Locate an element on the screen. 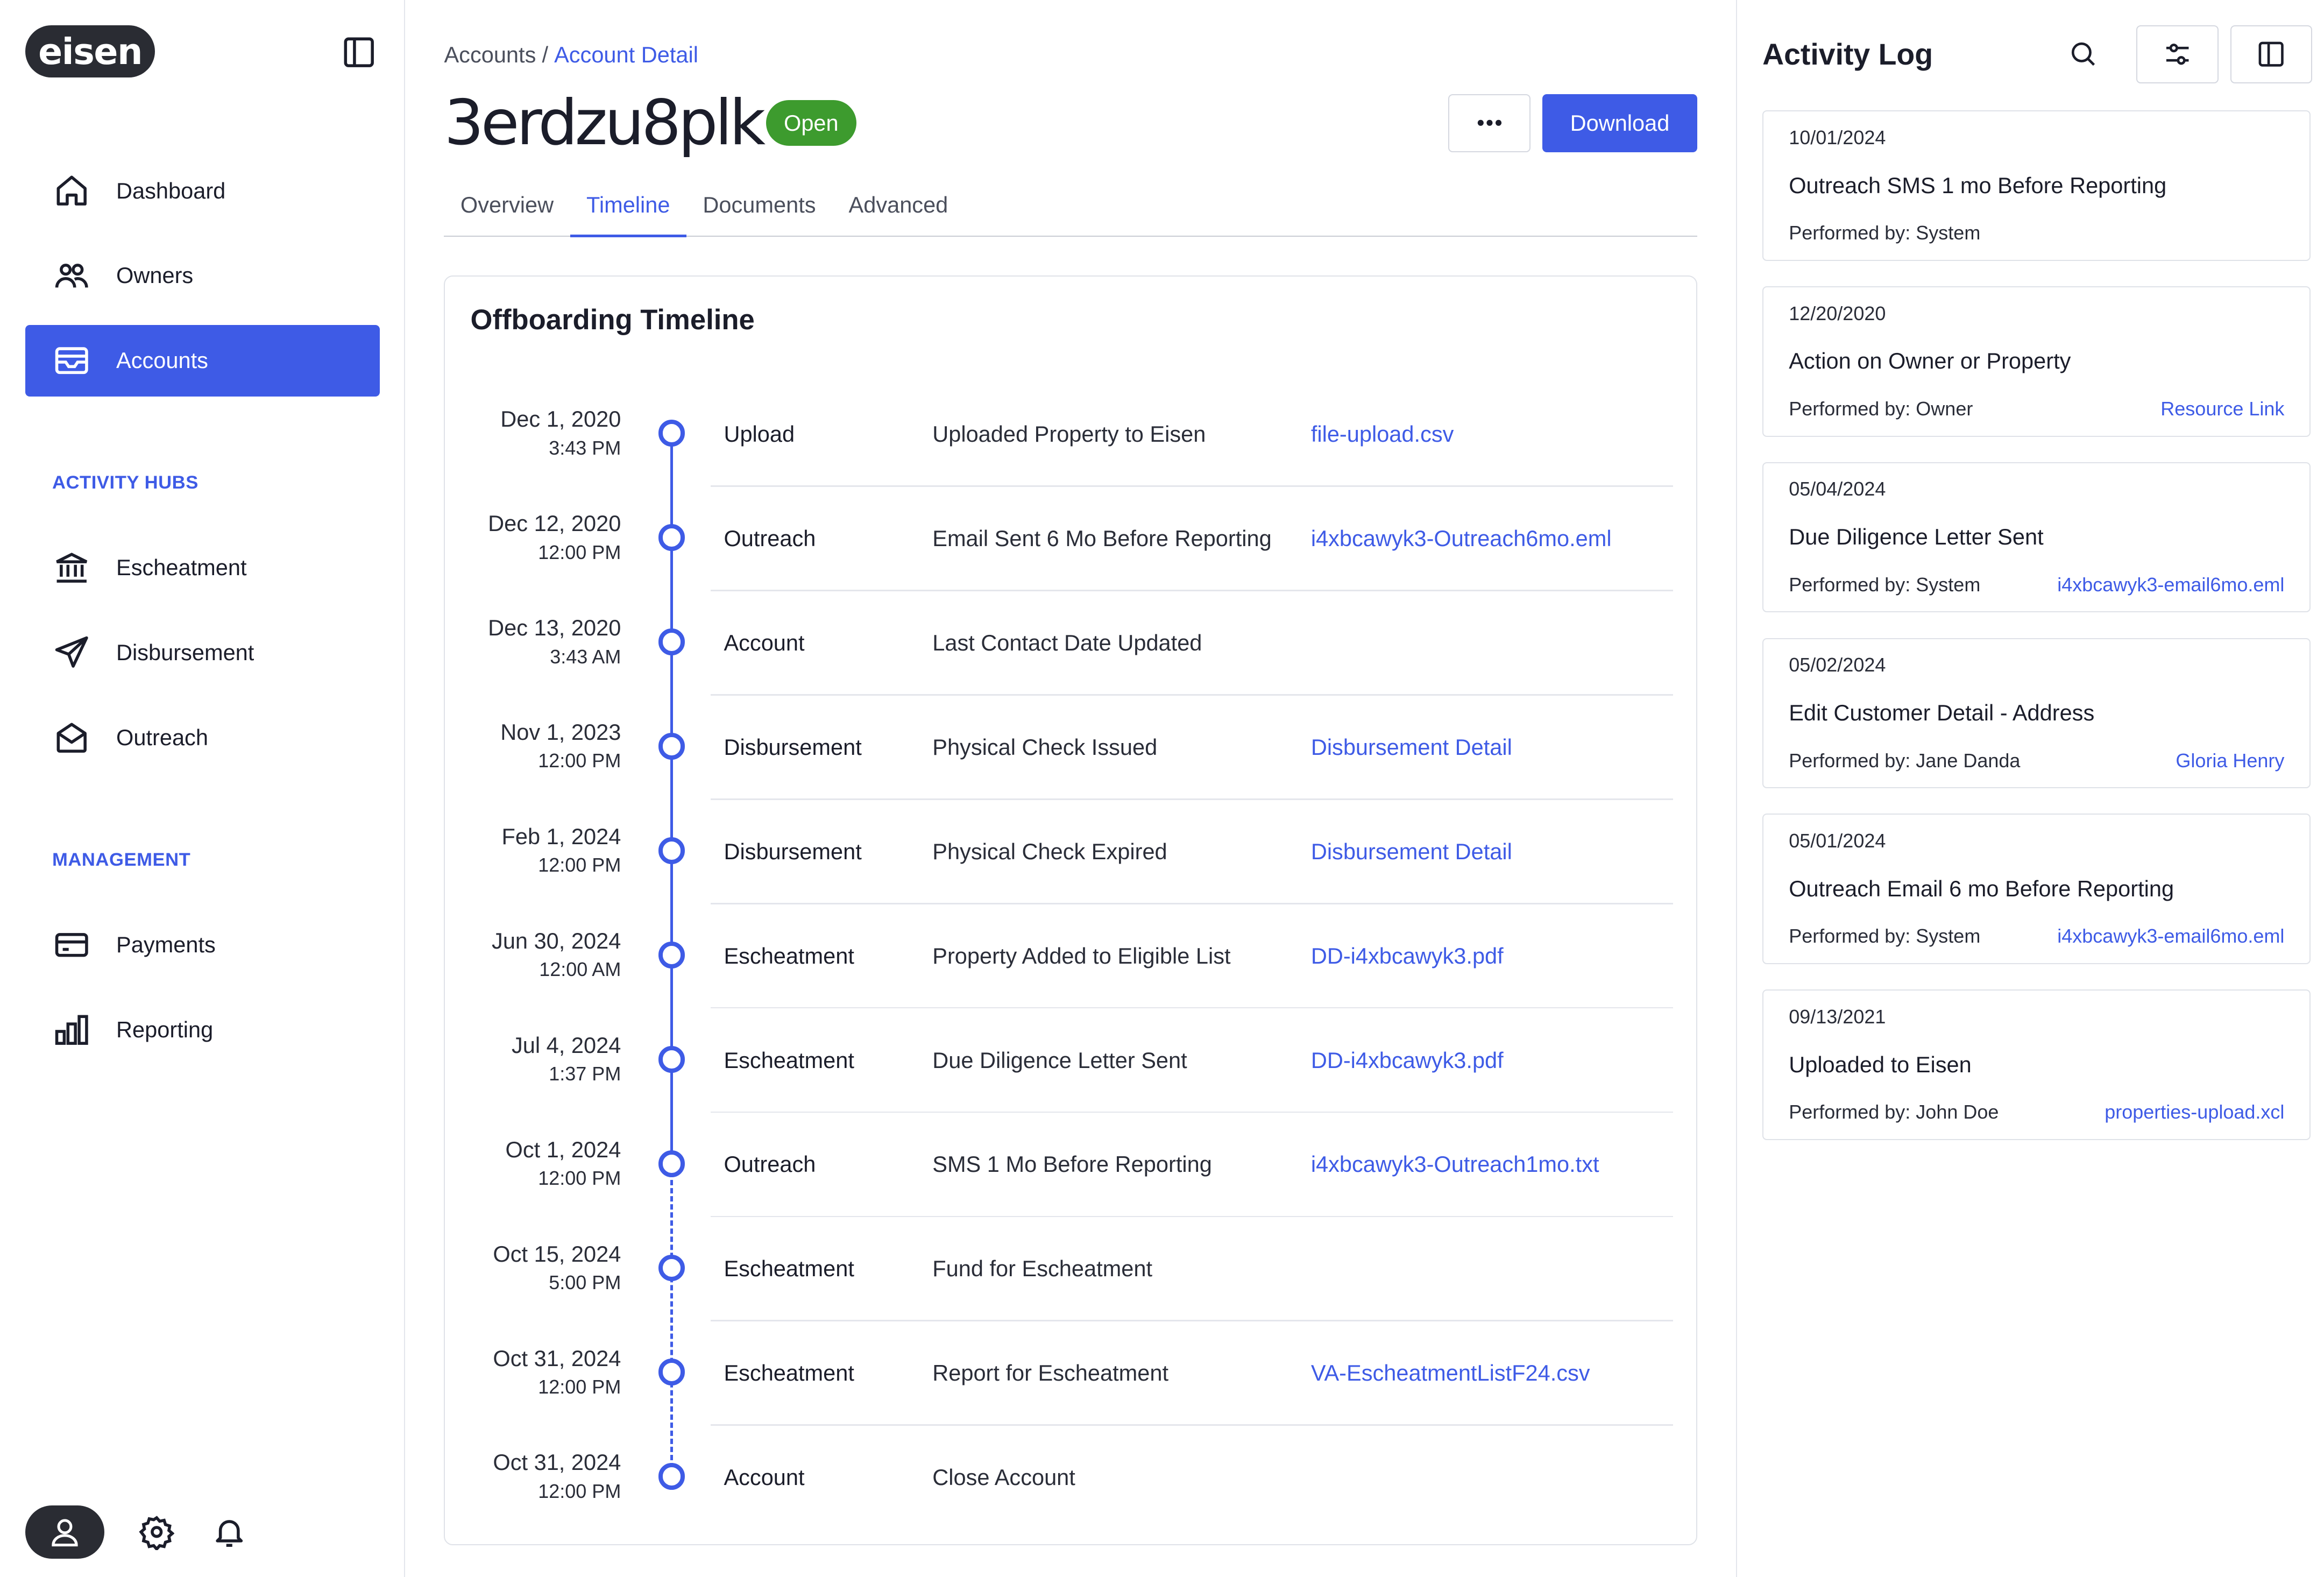  timeline-datetime: Jun 30, 2024 12:00 AM is located at coordinates (556, 954).